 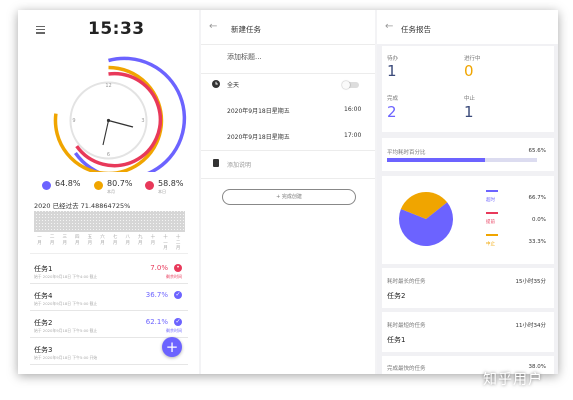 What do you see at coordinates (111, 191) in the screenshot?
I see `month-stat-sub: 本月` at bounding box center [111, 191].